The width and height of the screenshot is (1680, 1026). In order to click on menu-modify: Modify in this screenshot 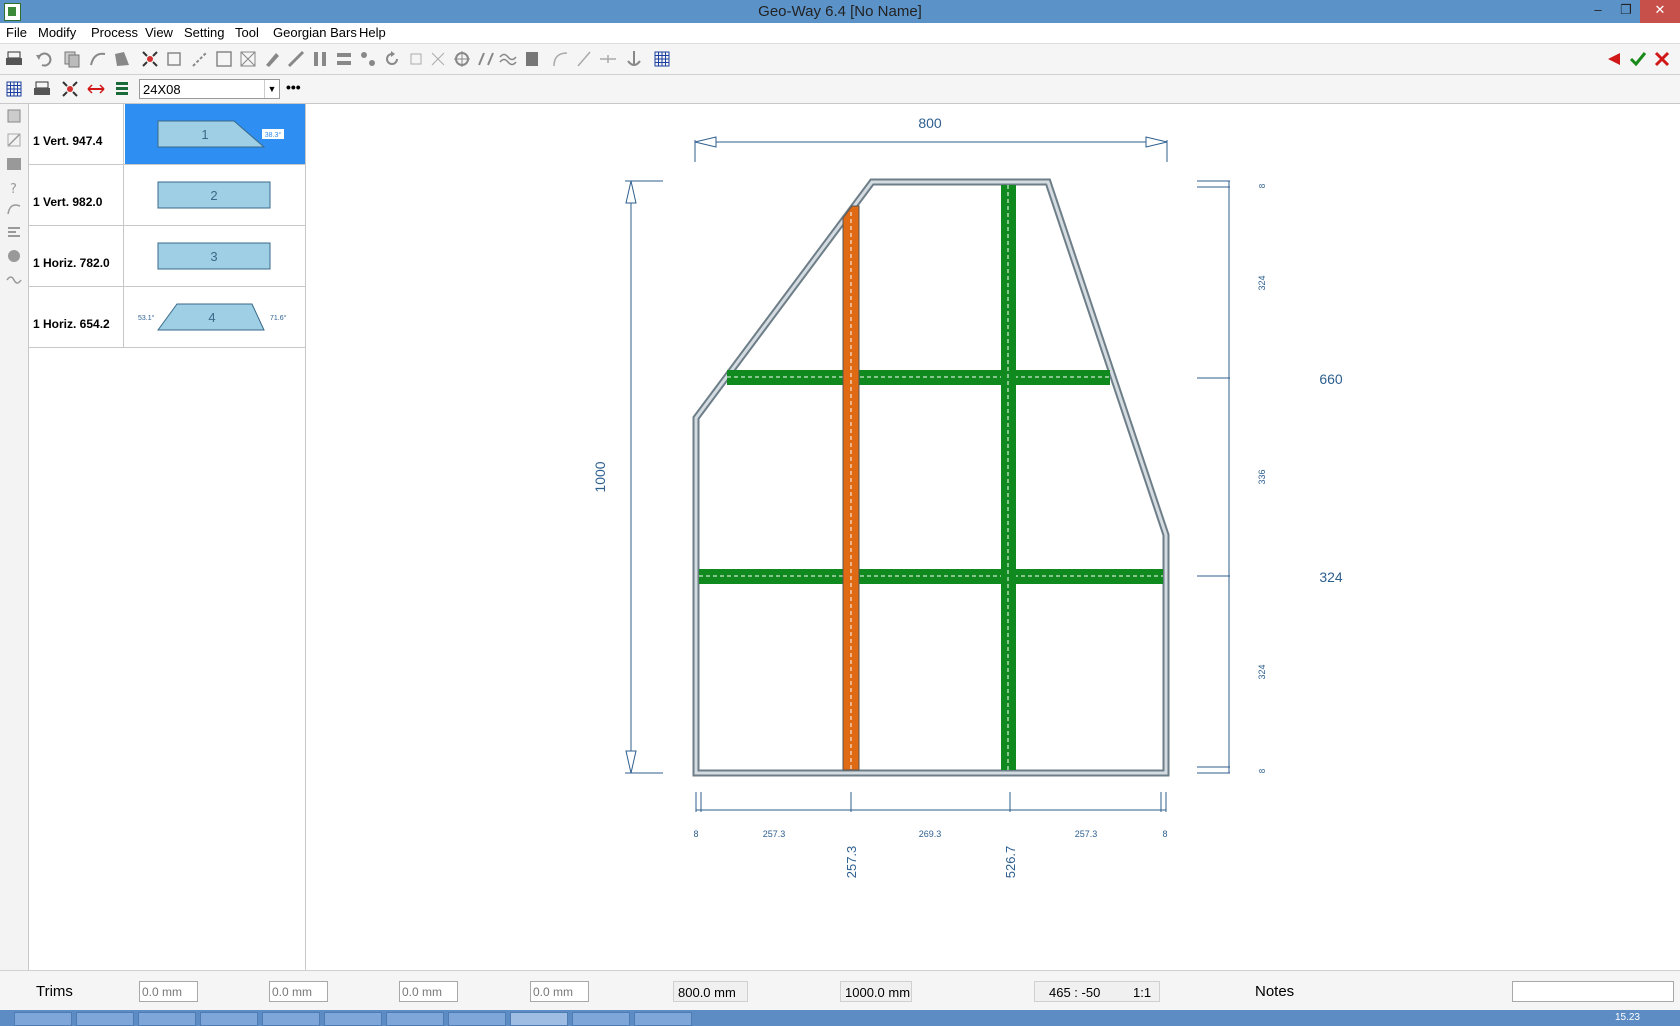, I will do `click(57, 32)`.